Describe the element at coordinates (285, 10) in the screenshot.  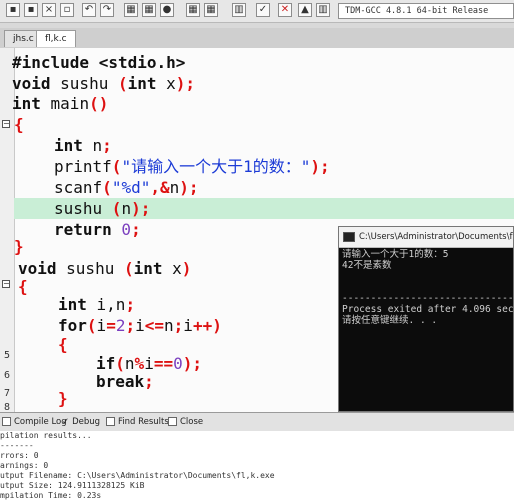
I see `stop-icon: ✕` at that location.